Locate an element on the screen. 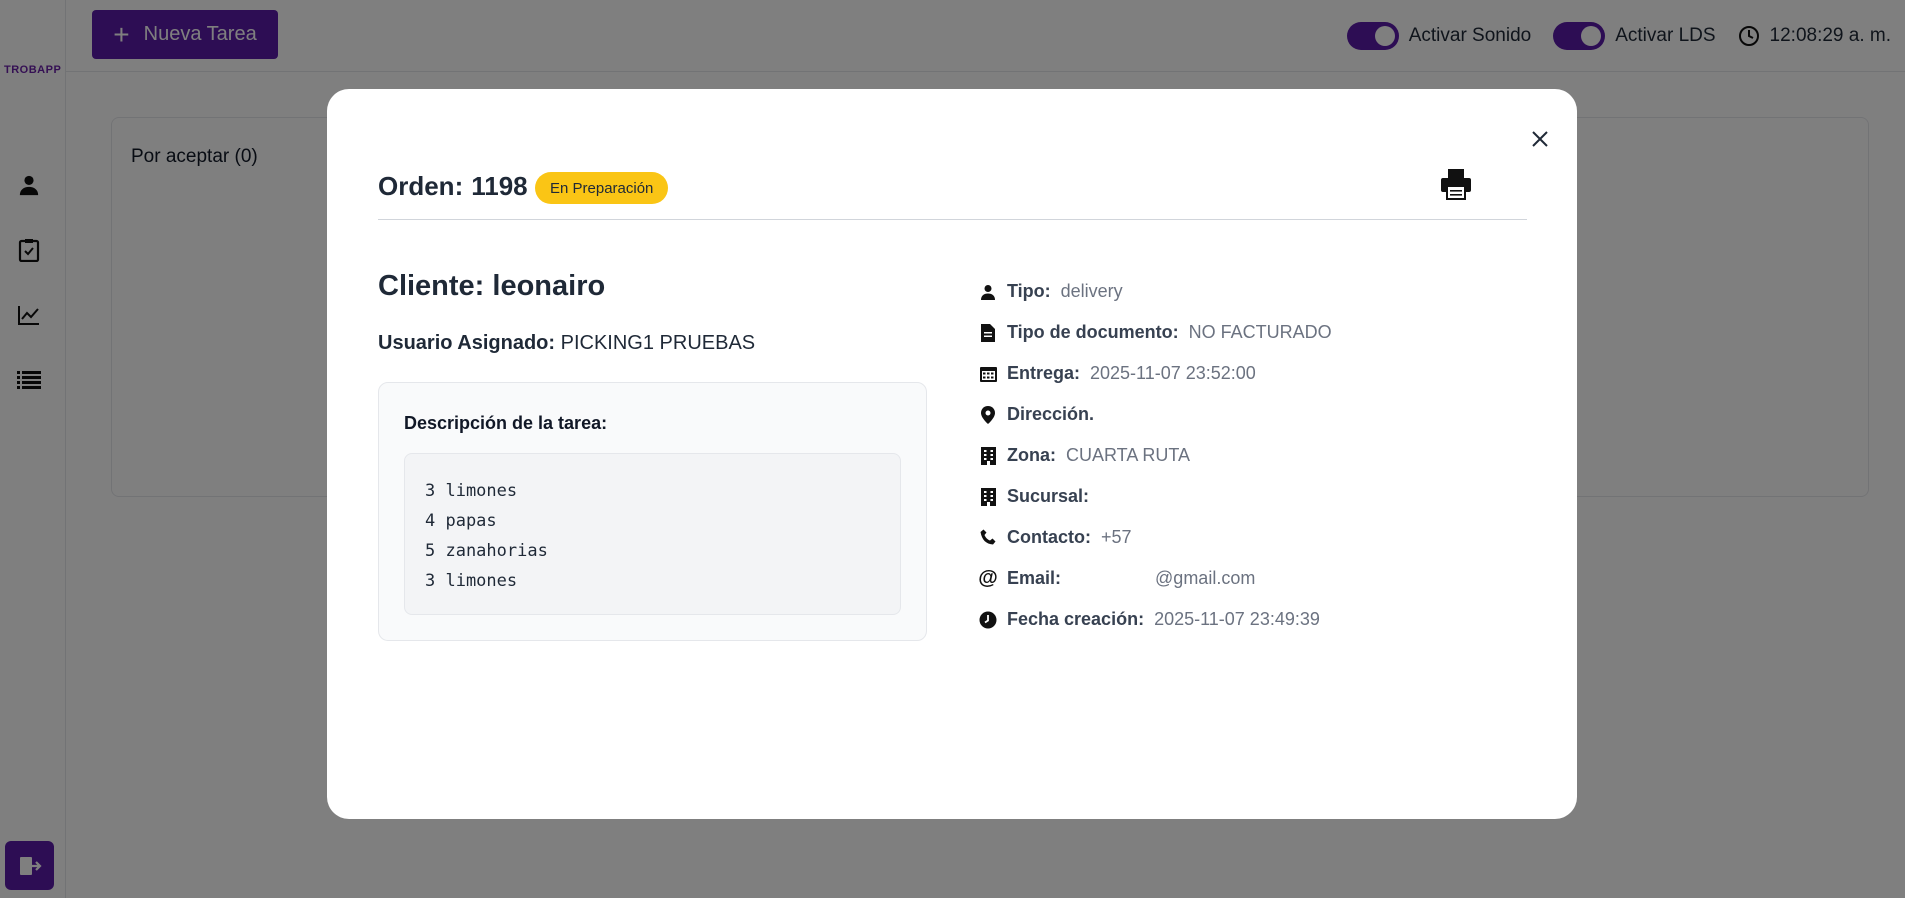  client-label: Cliente: is located at coordinates (431, 286).